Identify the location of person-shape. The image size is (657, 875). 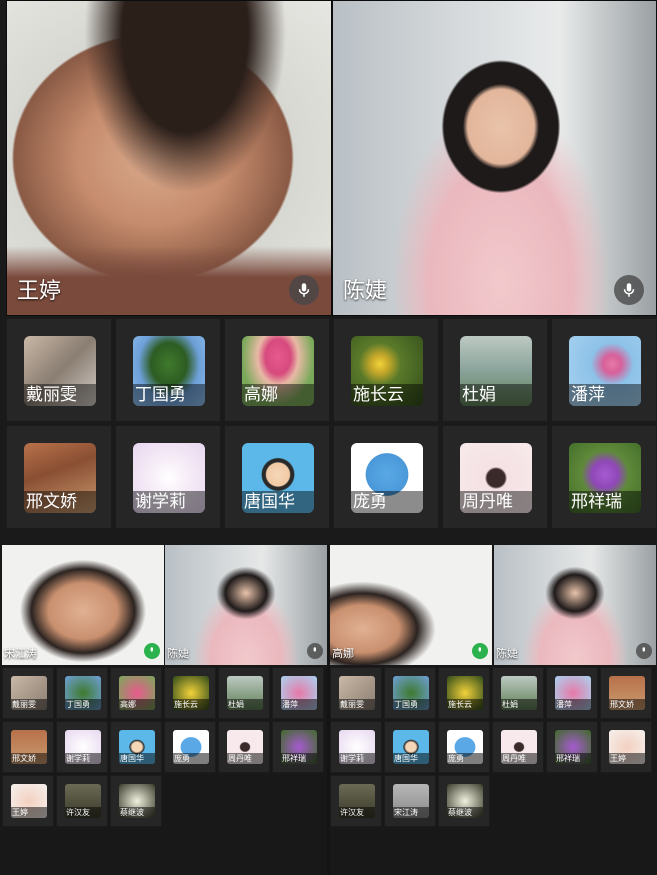
(575, 605).